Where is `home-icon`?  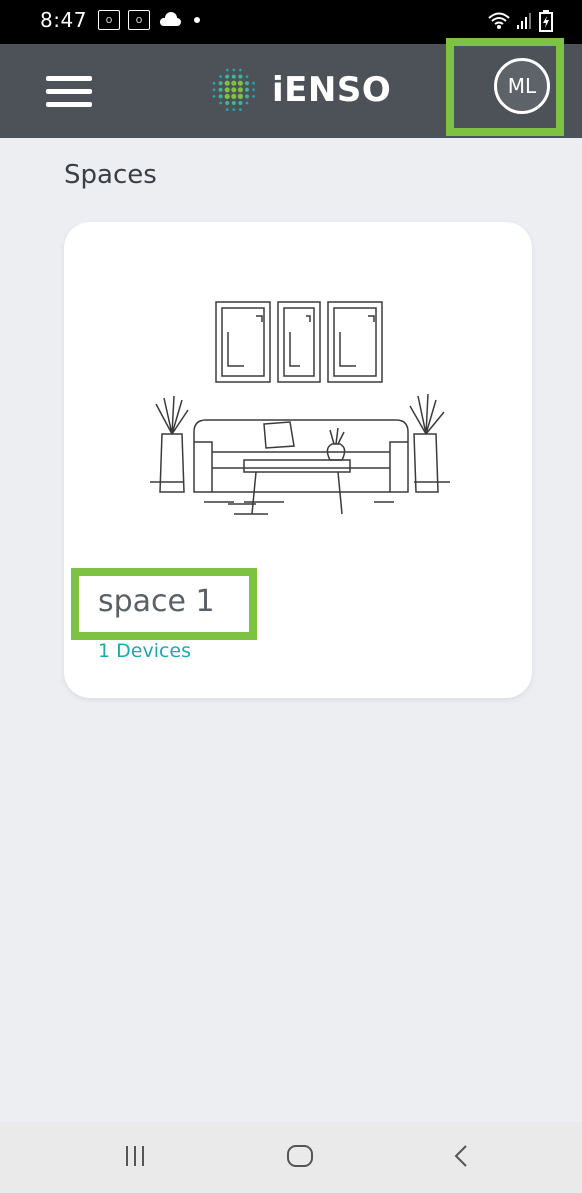 home-icon is located at coordinates (300, 1156).